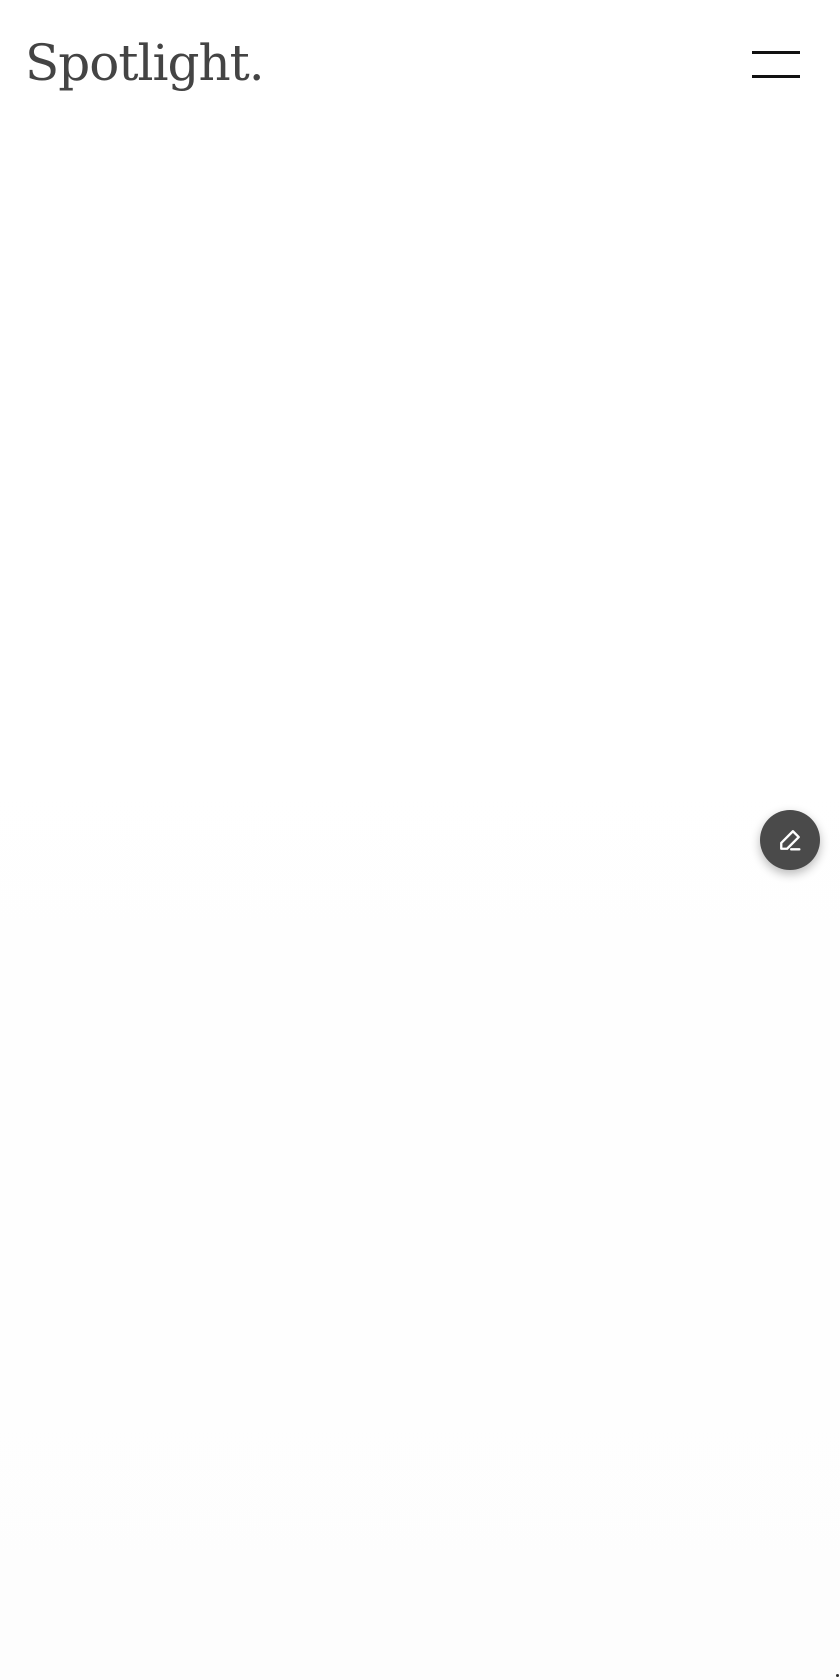 The image size is (840, 1680). I want to click on edit-pencil-icon, so click(790, 840).